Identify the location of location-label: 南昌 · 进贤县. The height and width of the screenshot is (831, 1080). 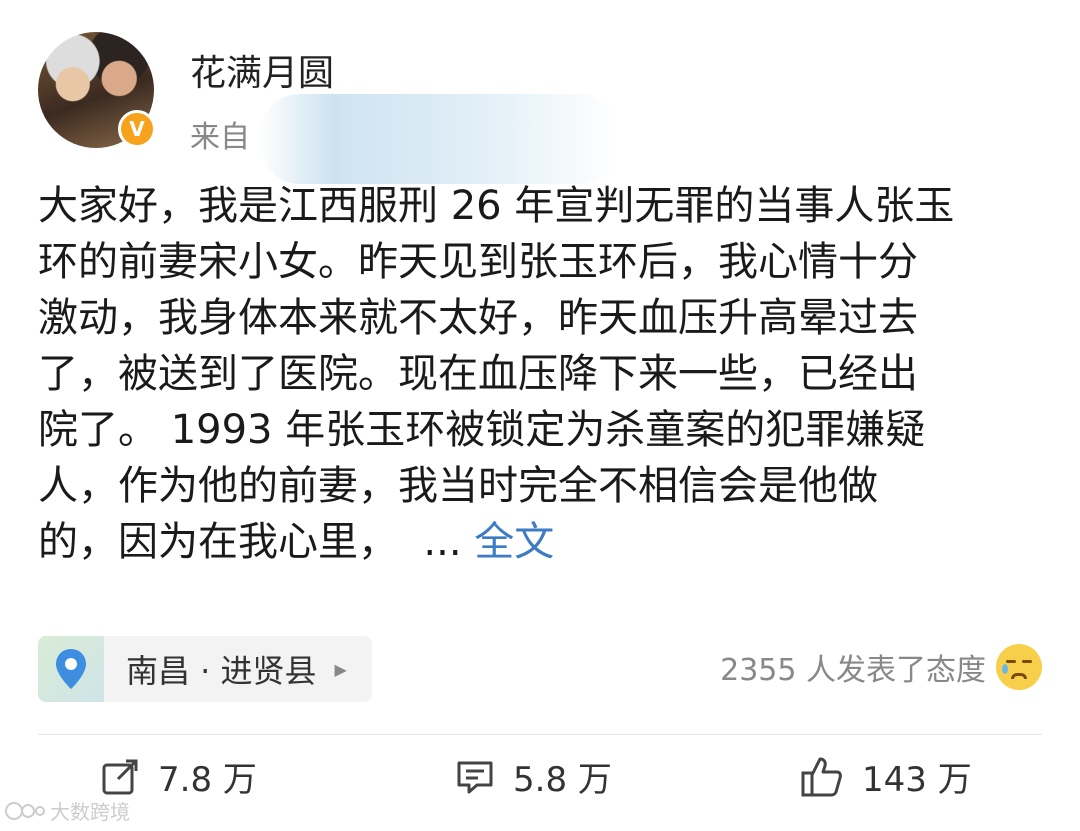
(221, 671).